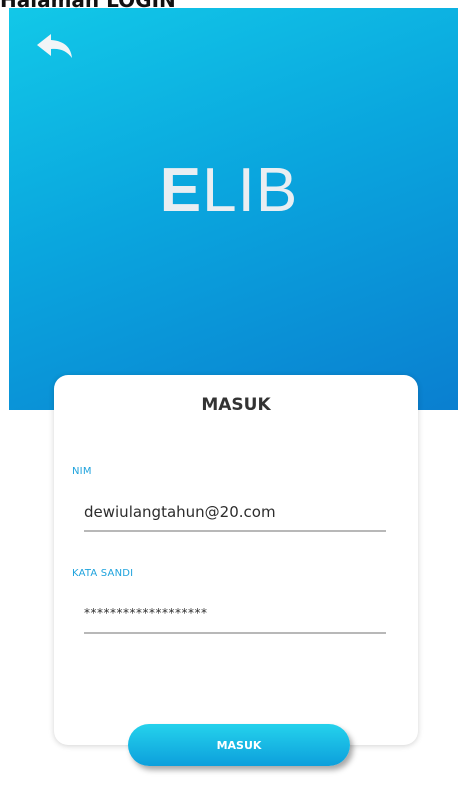 The image size is (458, 809). Describe the element at coordinates (235, 633) in the screenshot. I see `password-underline` at that location.